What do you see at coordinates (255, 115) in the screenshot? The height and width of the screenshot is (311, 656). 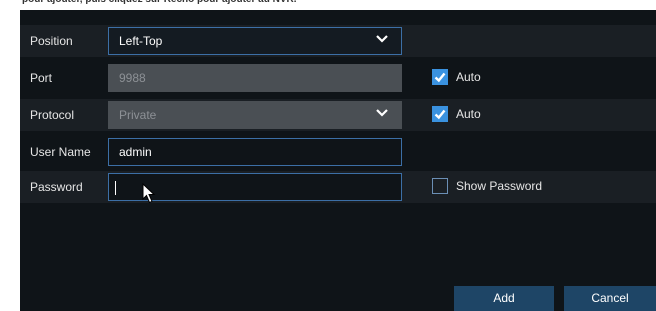 I see `protocol-select: Private` at bounding box center [255, 115].